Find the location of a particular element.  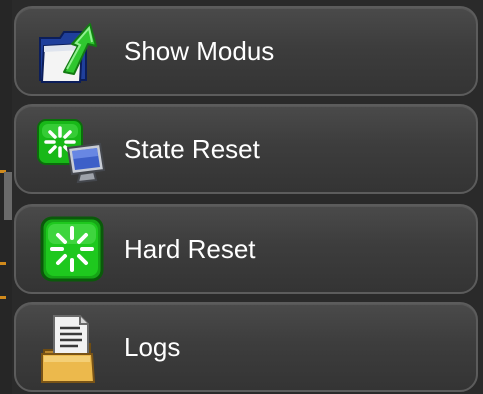

show-modus-label: Show Modus is located at coordinates (199, 51).